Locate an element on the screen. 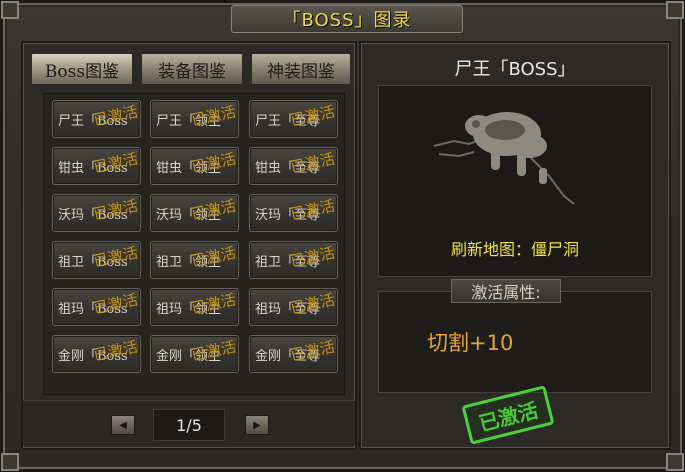  activation-attribute-value: 切割+10 is located at coordinates (470, 343).